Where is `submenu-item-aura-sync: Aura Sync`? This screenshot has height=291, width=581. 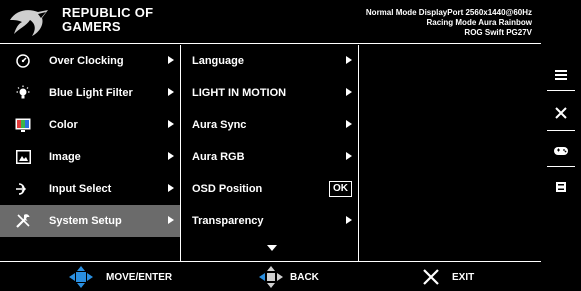 submenu-item-aura-sync: Aura Sync is located at coordinates (269, 125).